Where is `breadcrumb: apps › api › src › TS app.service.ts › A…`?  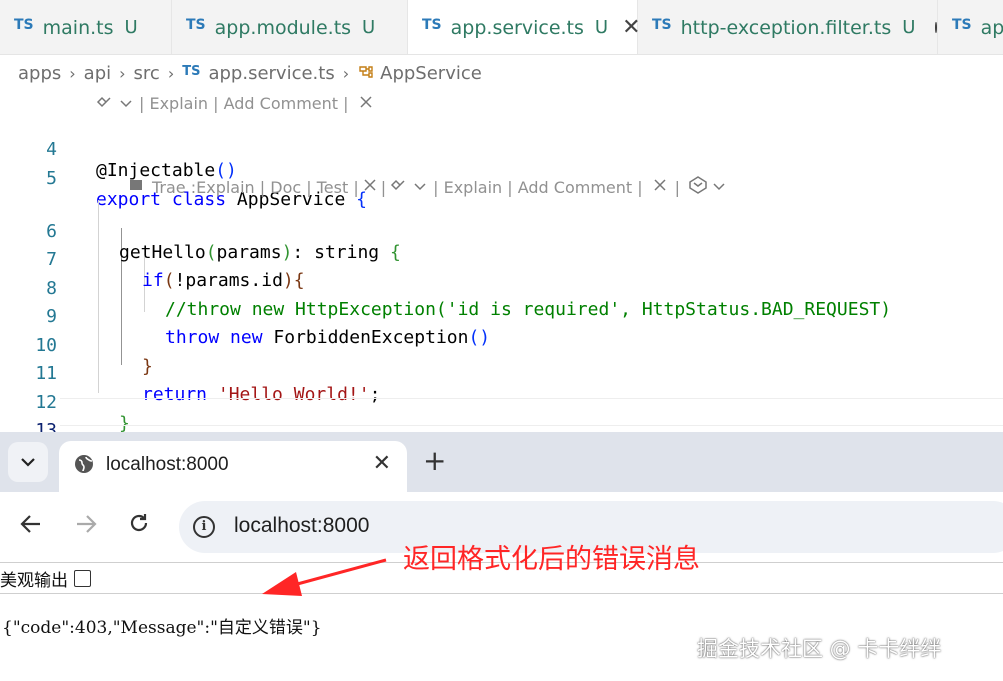 breadcrumb: apps › api › src › TS app.service.ts › A… is located at coordinates (501, 73).